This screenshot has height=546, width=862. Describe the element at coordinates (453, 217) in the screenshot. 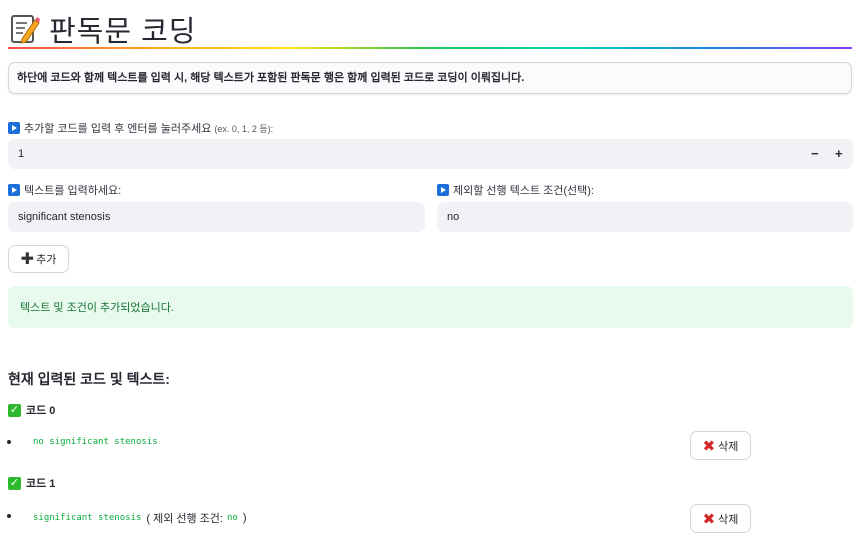

I see `exclude-input-value: no` at that location.